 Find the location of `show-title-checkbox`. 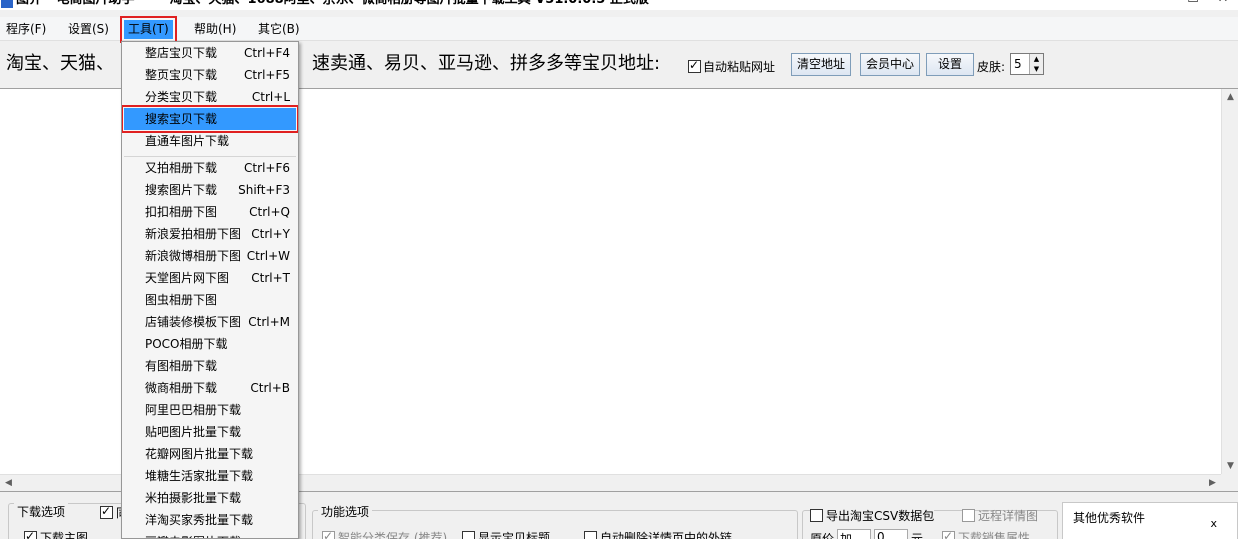

show-title-checkbox is located at coordinates (468, 535).